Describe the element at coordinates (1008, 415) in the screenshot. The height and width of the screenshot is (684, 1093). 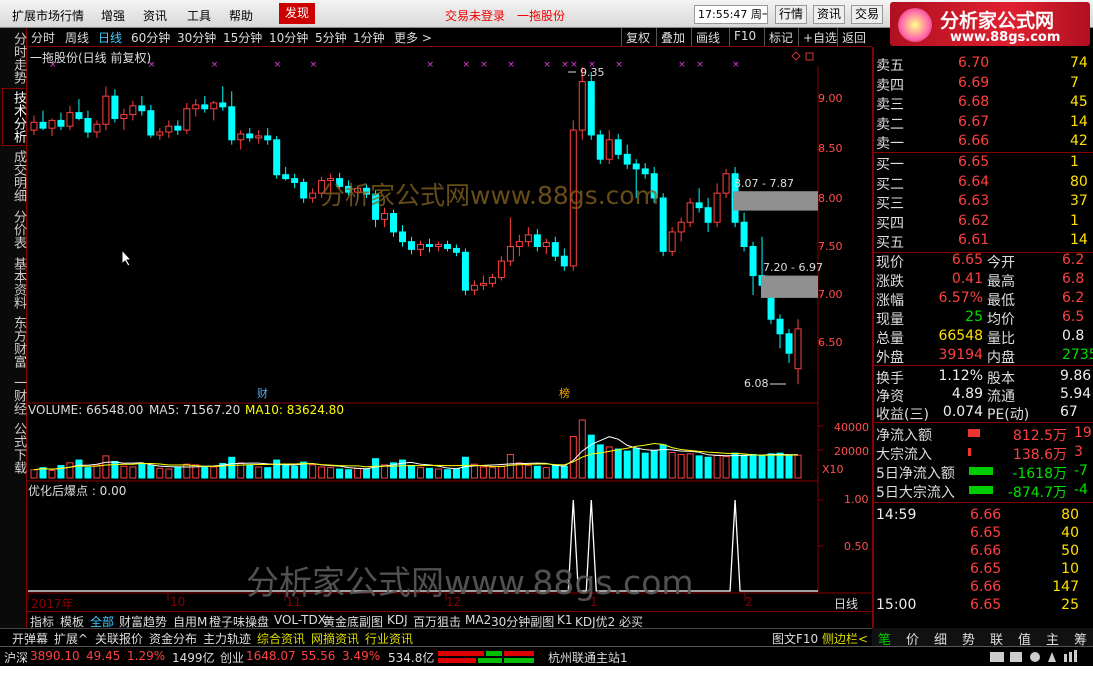
I see `stat-label: PE(动)` at that location.